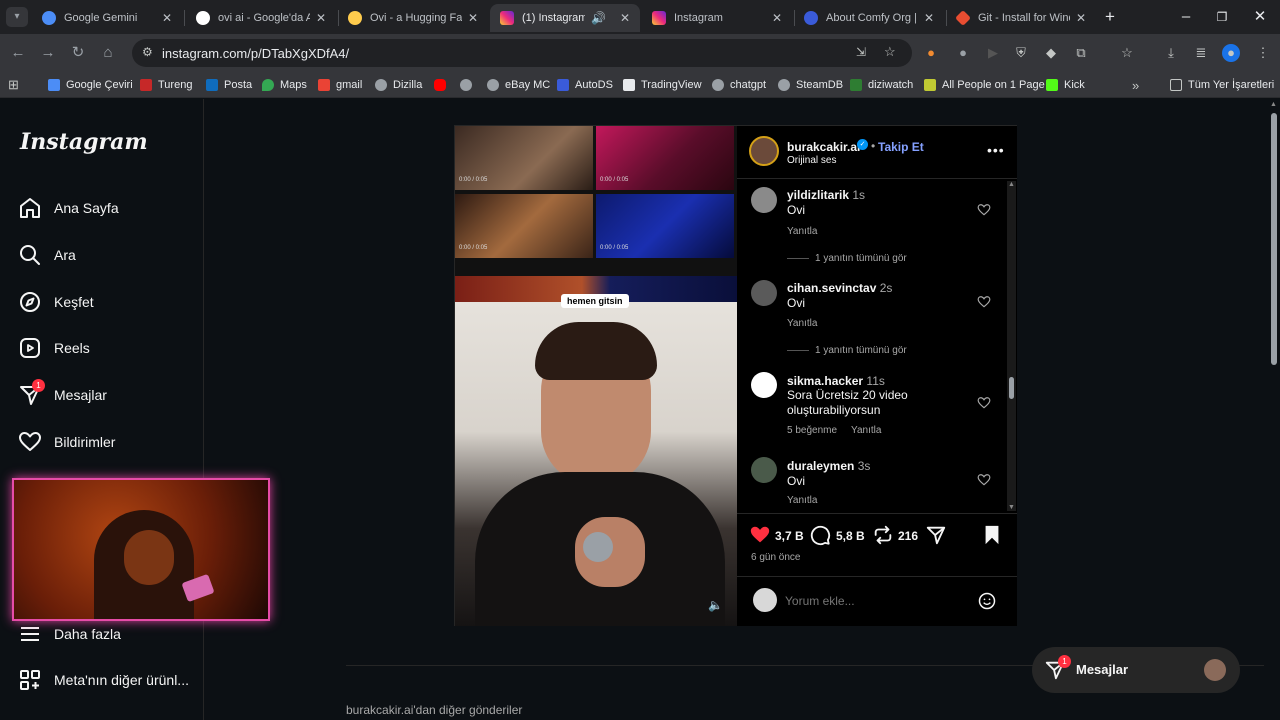  I want to click on bookmark-tradingview: TradingView, so click(662, 85).